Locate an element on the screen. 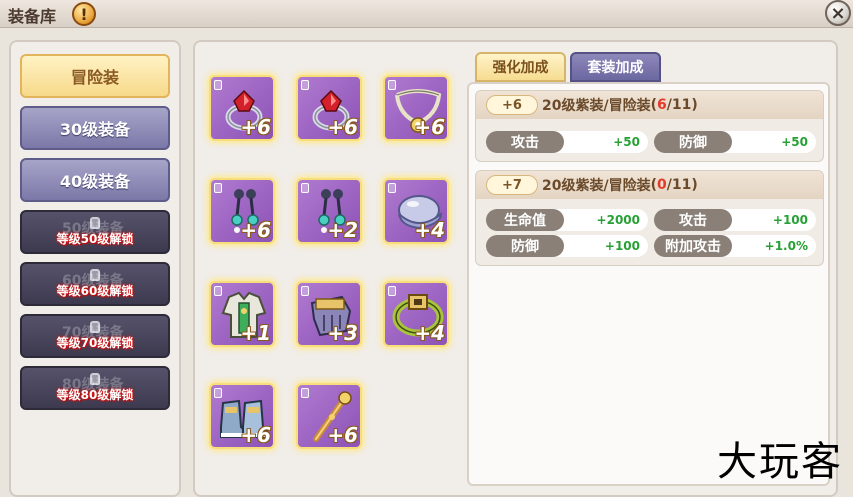 The height and width of the screenshot is (497, 853). bonus-plus: +7 is located at coordinates (512, 185).